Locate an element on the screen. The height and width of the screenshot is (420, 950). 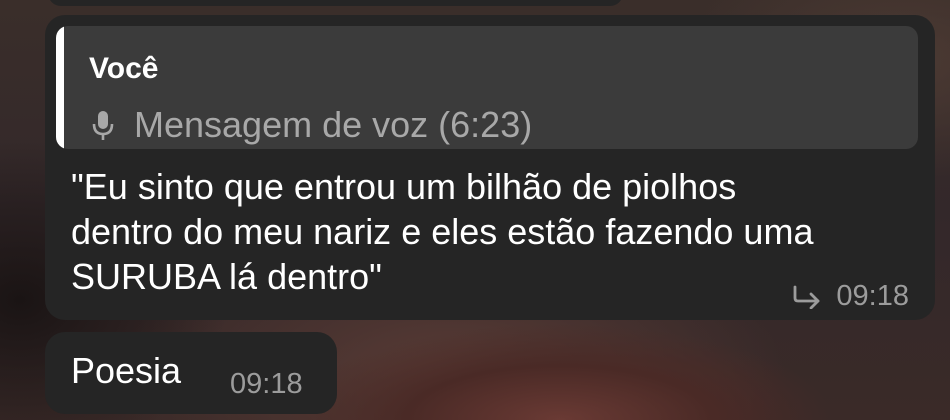
previous-message-bubble is located at coordinates (335, 3).